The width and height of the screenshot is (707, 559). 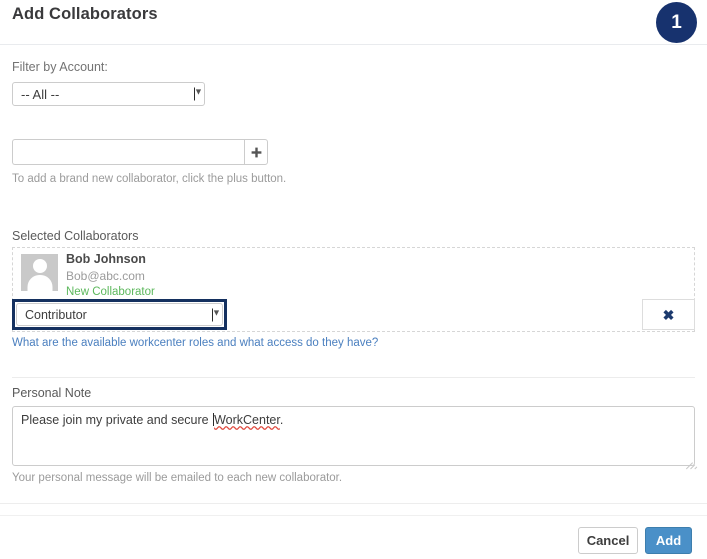 I want to click on close-icon: ✖, so click(x=668, y=314).